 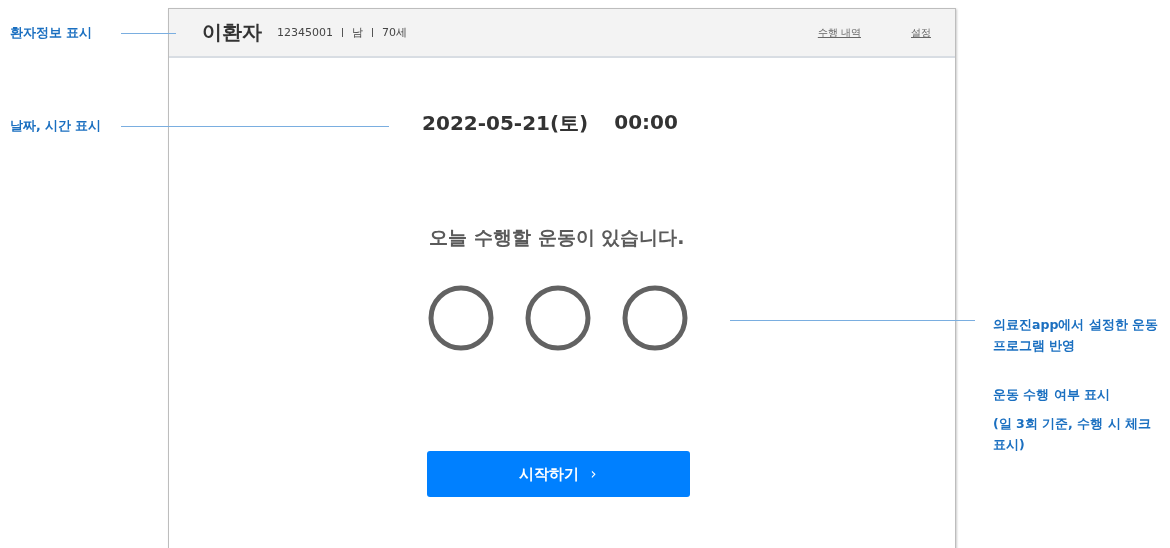 I want to click on annotation-text: 의료진app에서 설정한 운동 프로그램 반영, so click(x=1076, y=336).